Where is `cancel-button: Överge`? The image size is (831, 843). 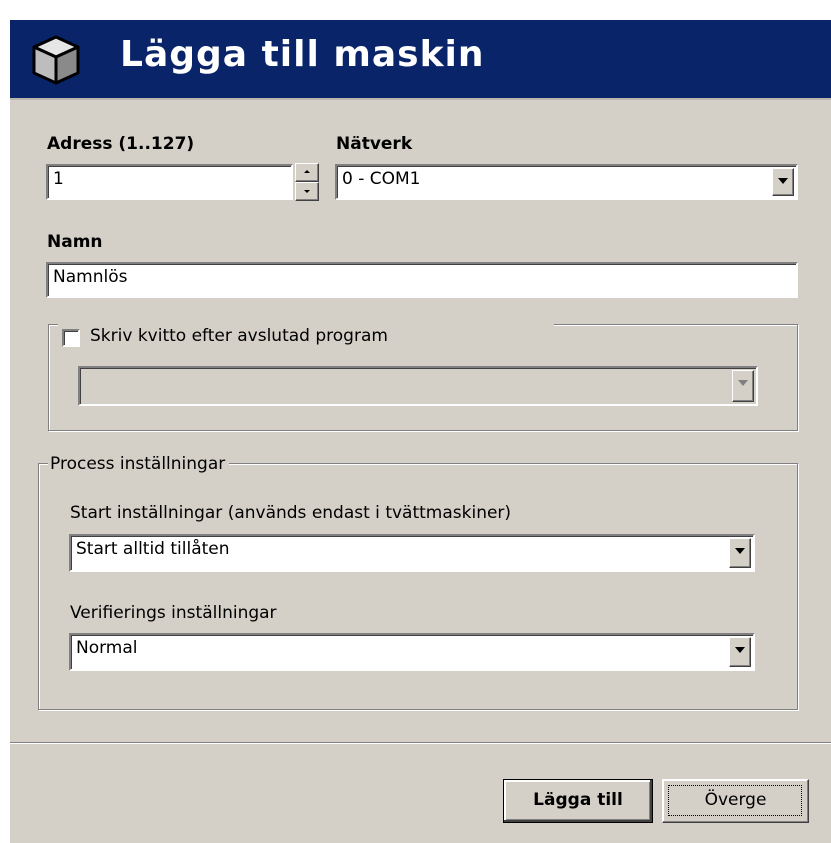
cancel-button: Överge is located at coordinates (735, 801).